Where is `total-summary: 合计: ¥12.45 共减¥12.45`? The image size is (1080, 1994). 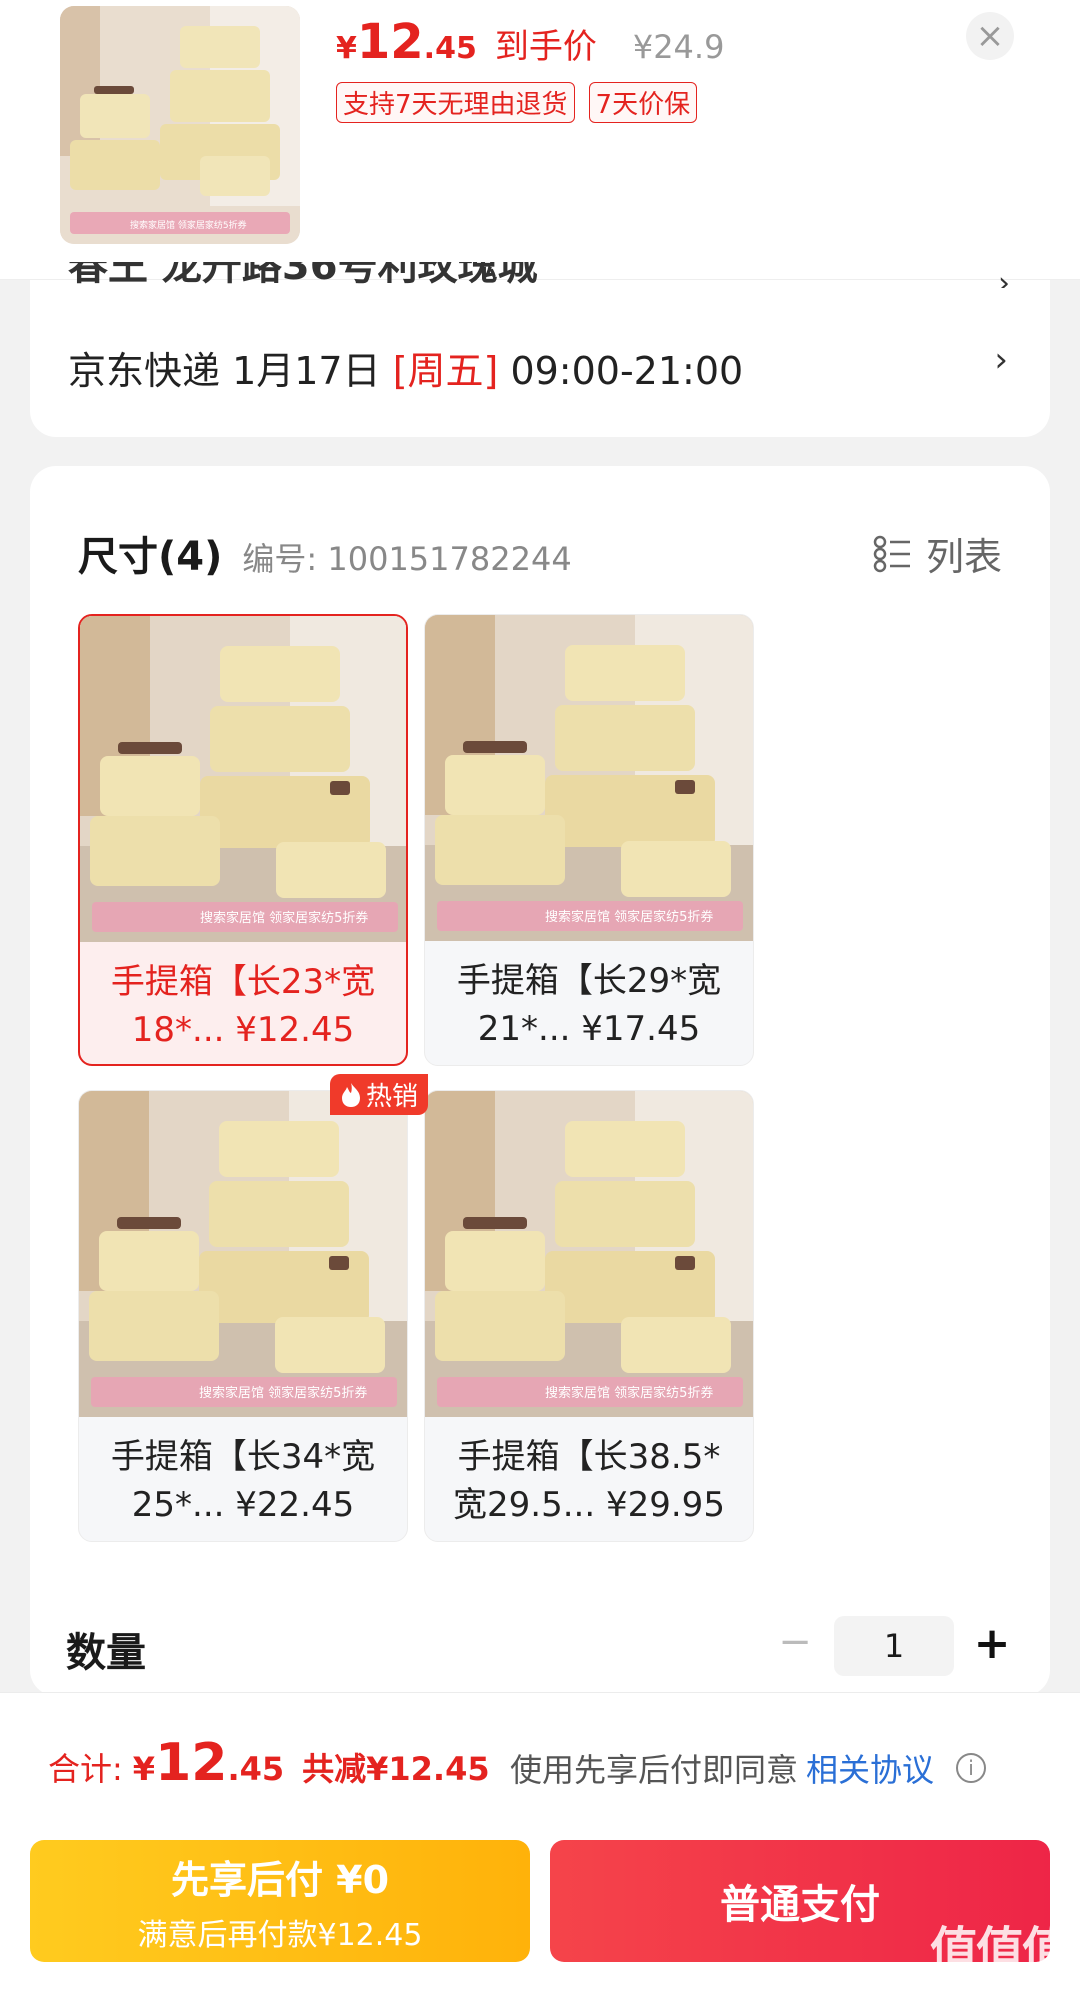
total-summary: 合计: ¥12.45 共减¥12.45 is located at coordinates (269, 1763).